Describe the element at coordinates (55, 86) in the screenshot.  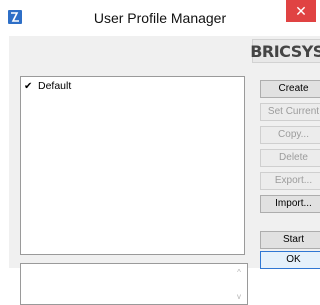
I see `profile-name: Default` at that location.